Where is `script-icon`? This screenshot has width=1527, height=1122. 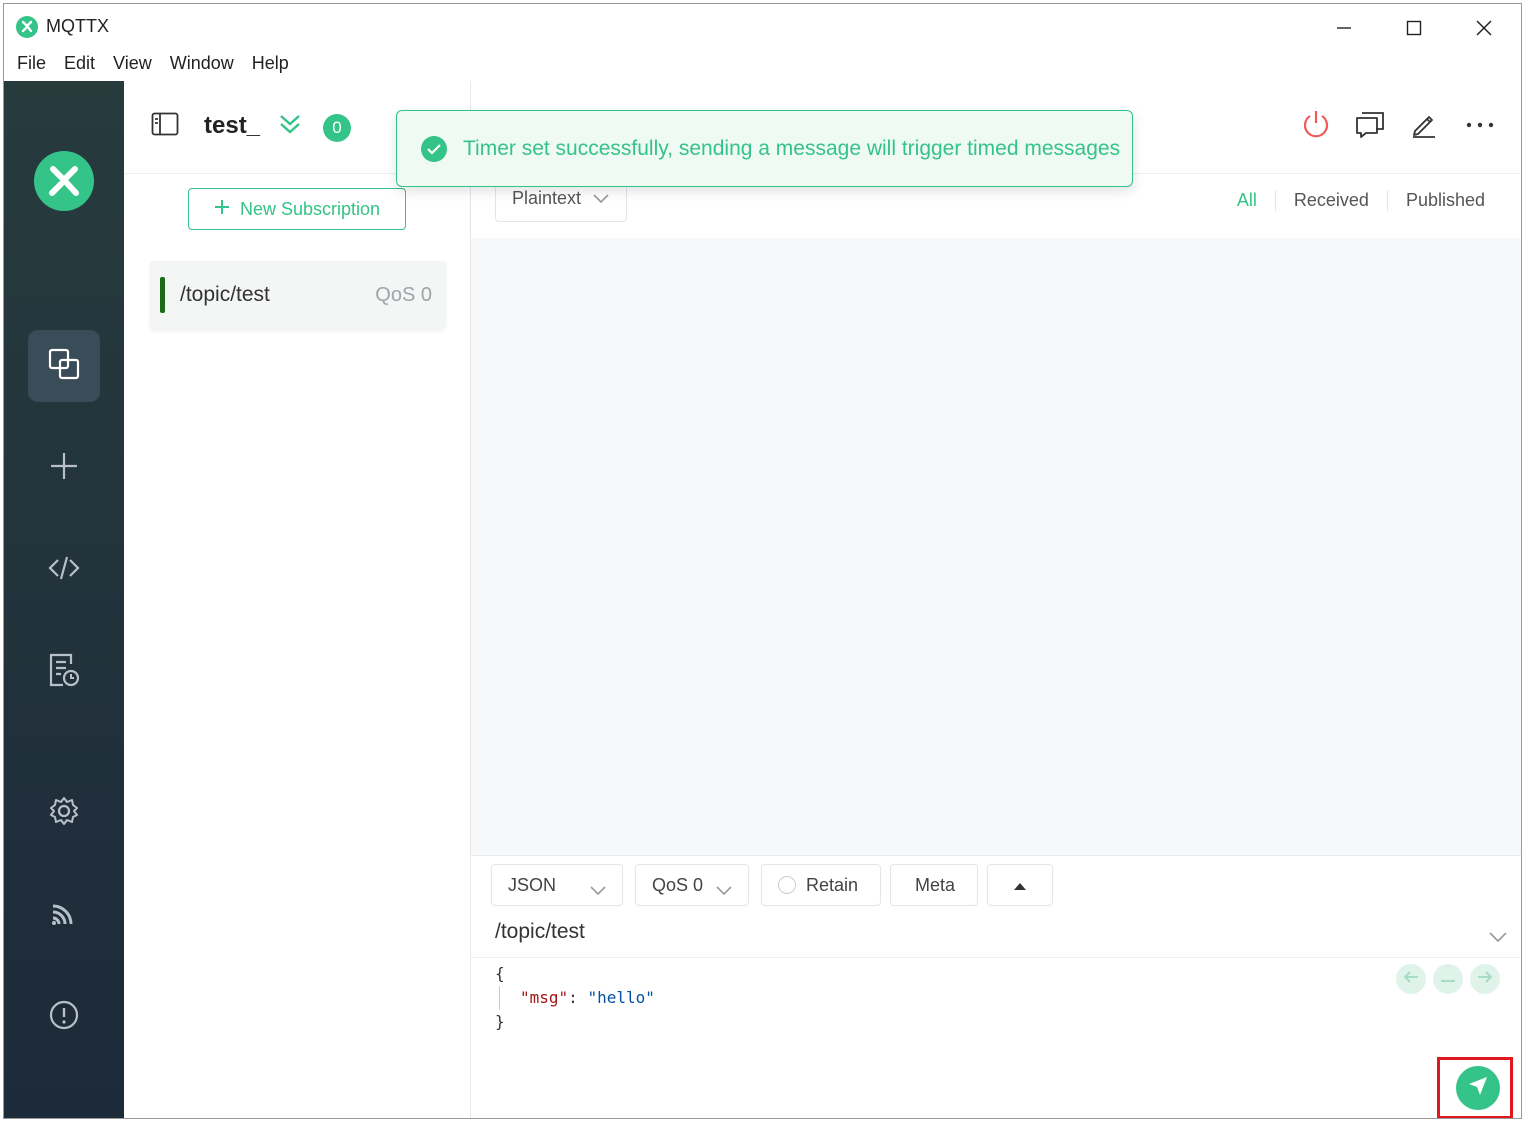
script-icon is located at coordinates (64, 570).